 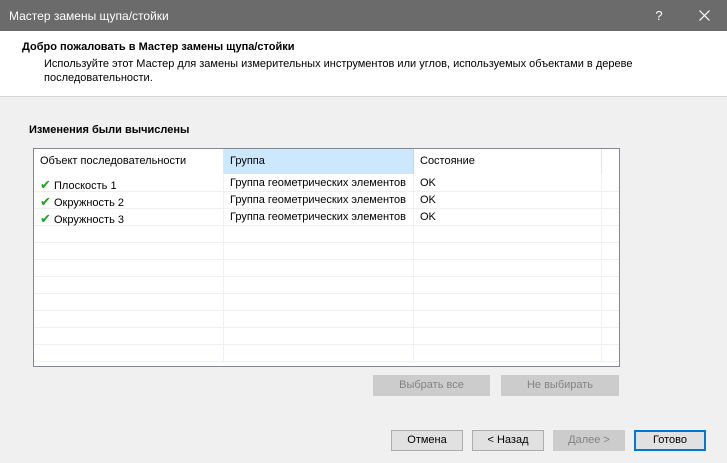 What do you see at coordinates (129, 200) in the screenshot?
I see `cell-object: ✔ Окружность 2` at bounding box center [129, 200].